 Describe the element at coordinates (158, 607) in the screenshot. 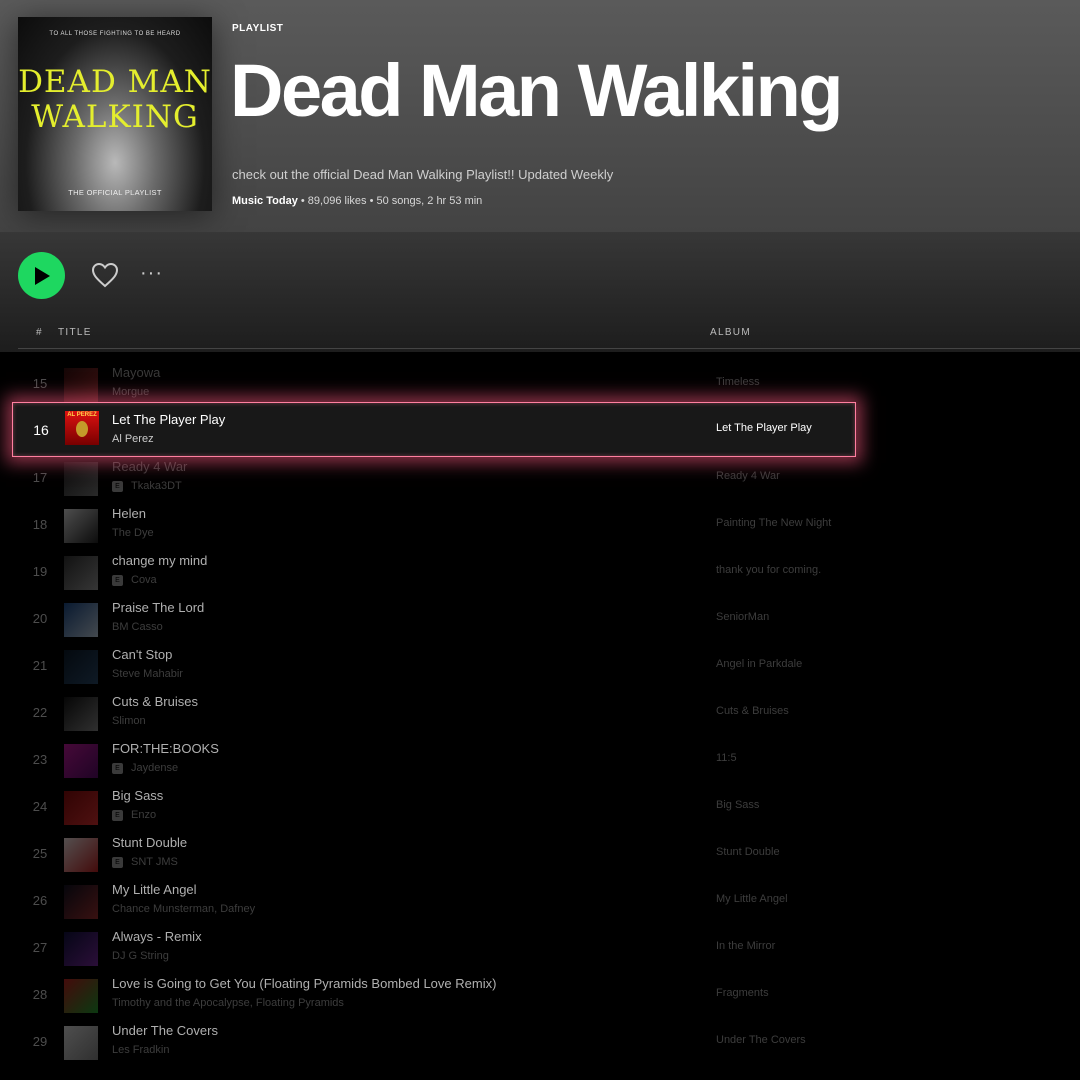

I see `track-title: Praise The Lord` at that location.